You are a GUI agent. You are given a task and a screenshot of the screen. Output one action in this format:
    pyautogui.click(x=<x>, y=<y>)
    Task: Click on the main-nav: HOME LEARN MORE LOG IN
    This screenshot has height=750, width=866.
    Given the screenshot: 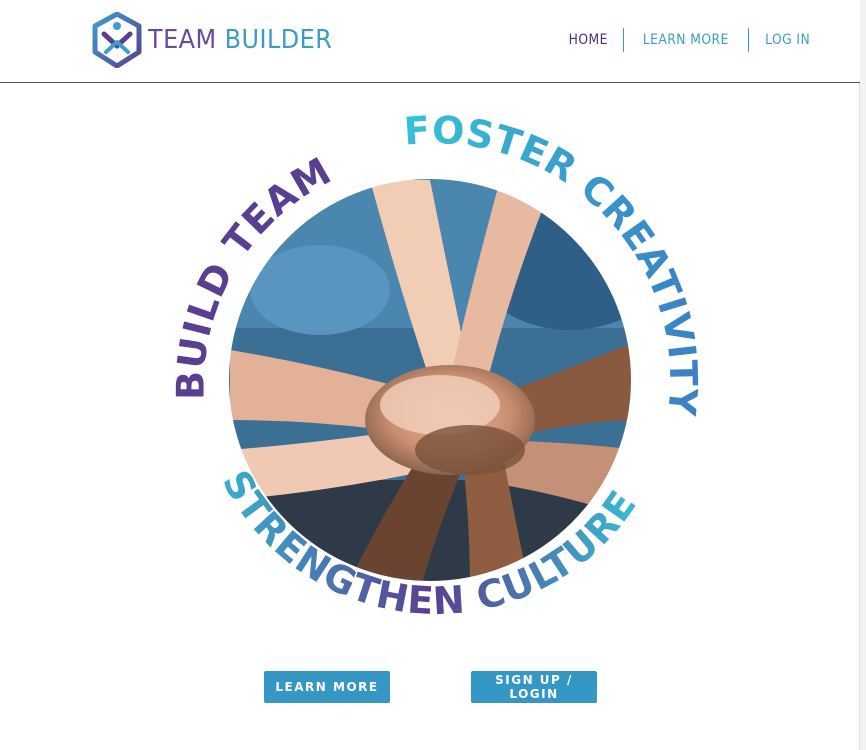 What is the action you would take?
    pyautogui.click(x=689, y=40)
    